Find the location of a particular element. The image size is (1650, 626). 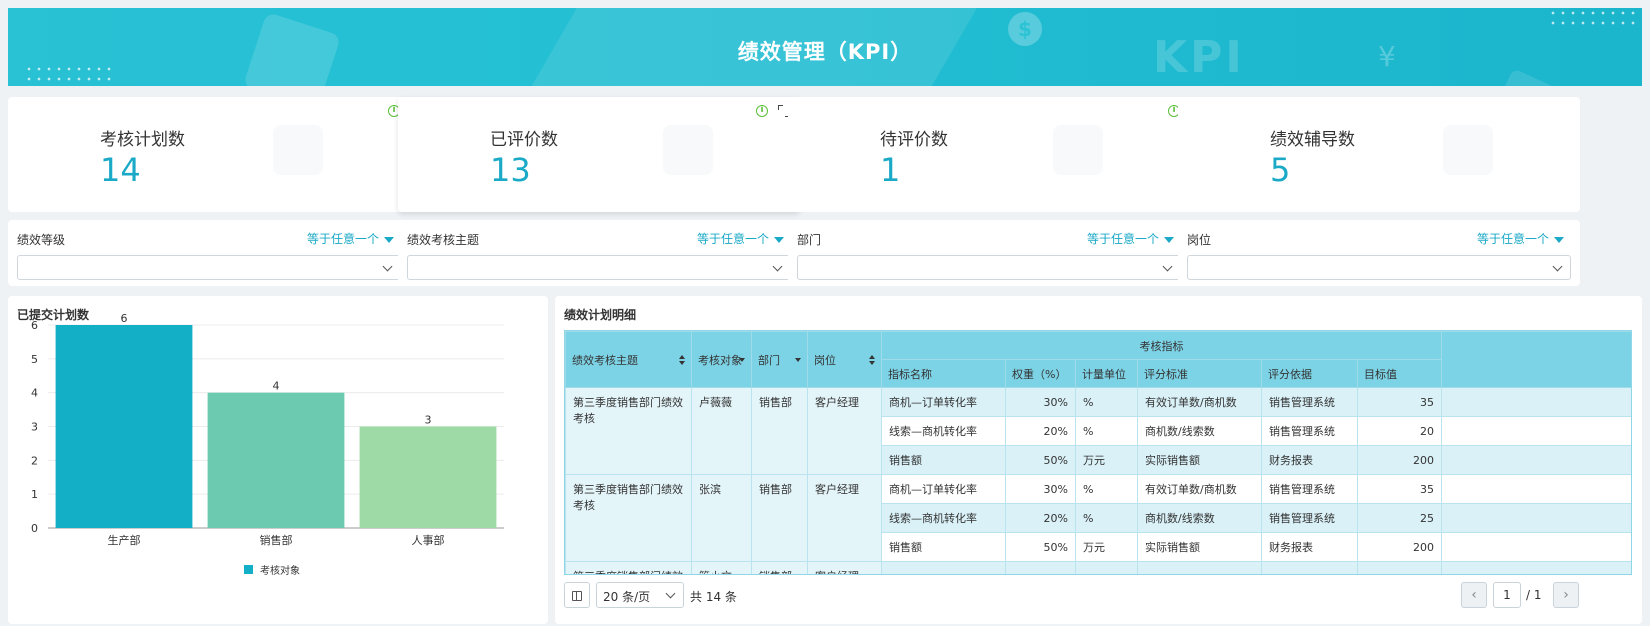

col-post: 岗位 is located at coordinates (844, 359).